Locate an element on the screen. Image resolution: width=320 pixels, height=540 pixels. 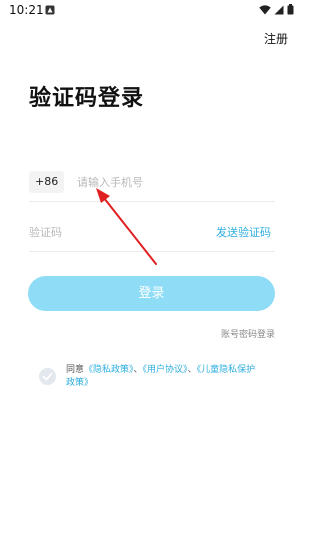
privacy-policy-link: 《隐私政策》 is located at coordinates (109, 370).